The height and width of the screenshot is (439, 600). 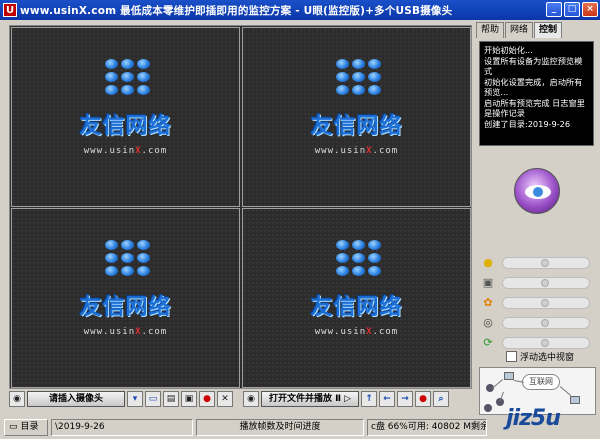 I want to click on tools-icon: ✕, so click(x=225, y=399).